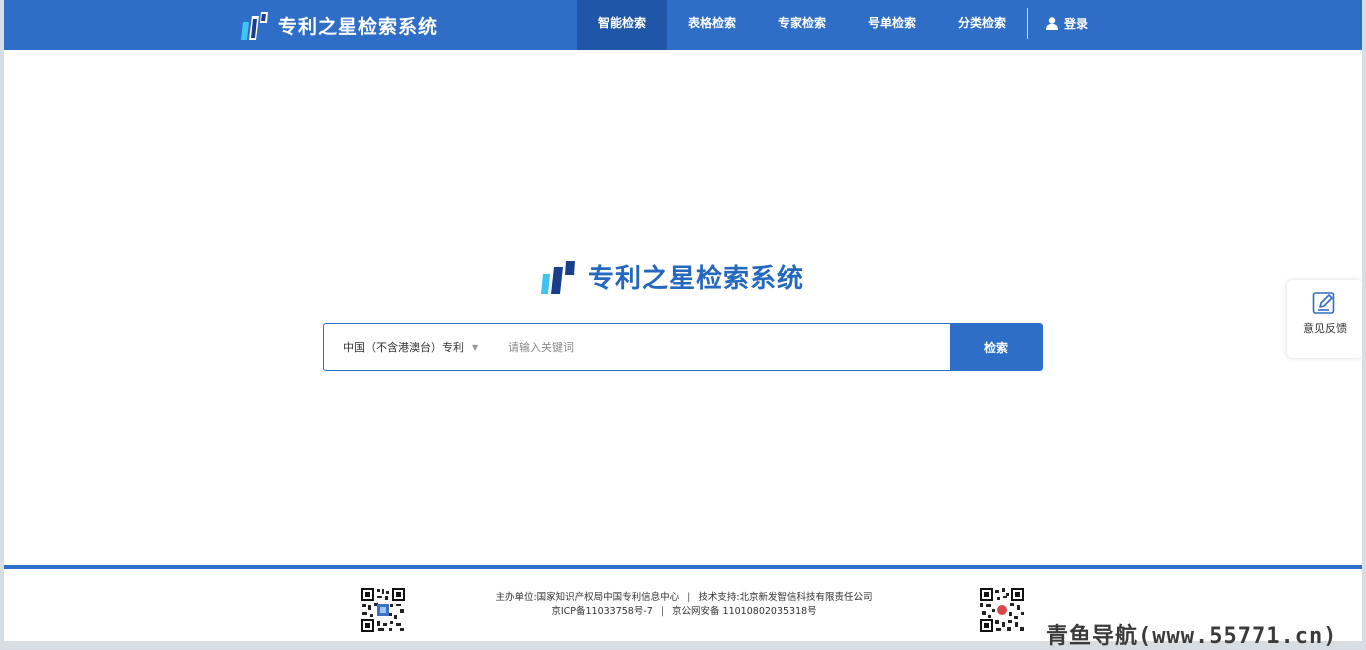  I want to click on search-scope-label: 中国（不含港澳台）专利, so click(403, 347).